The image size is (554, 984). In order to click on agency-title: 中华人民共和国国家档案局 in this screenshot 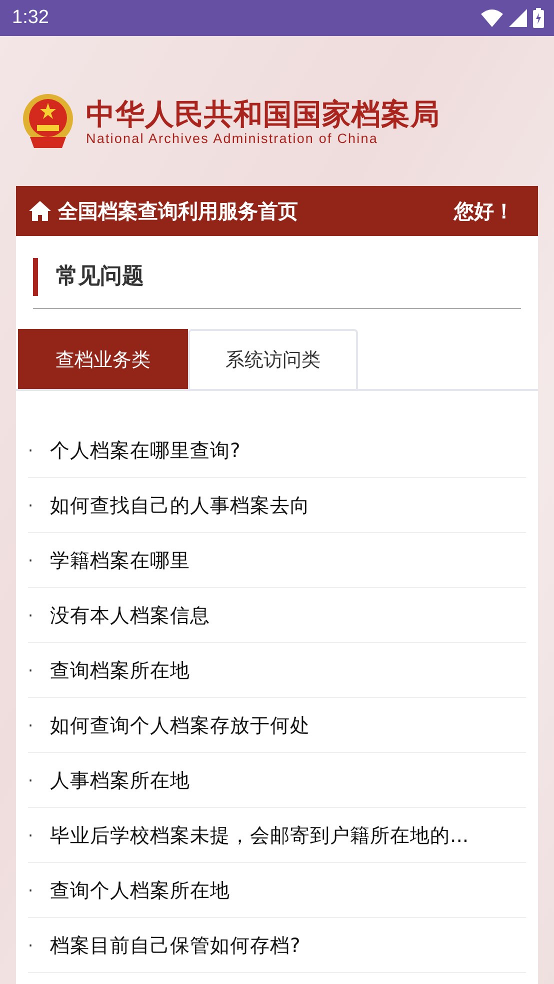, I will do `click(263, 113)`.